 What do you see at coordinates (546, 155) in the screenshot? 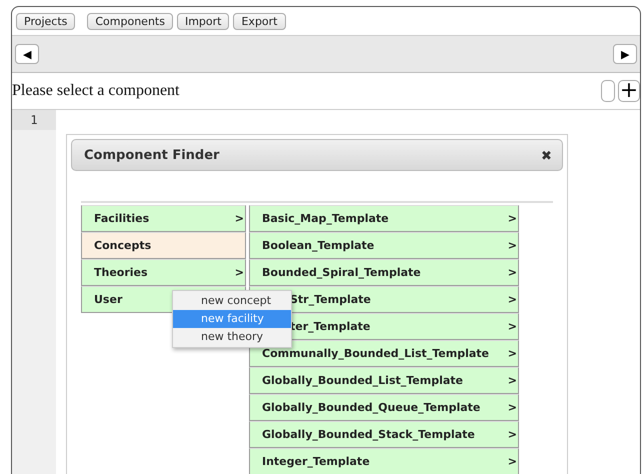
I see `close-button: ✖` at bounding box center [546, 155].